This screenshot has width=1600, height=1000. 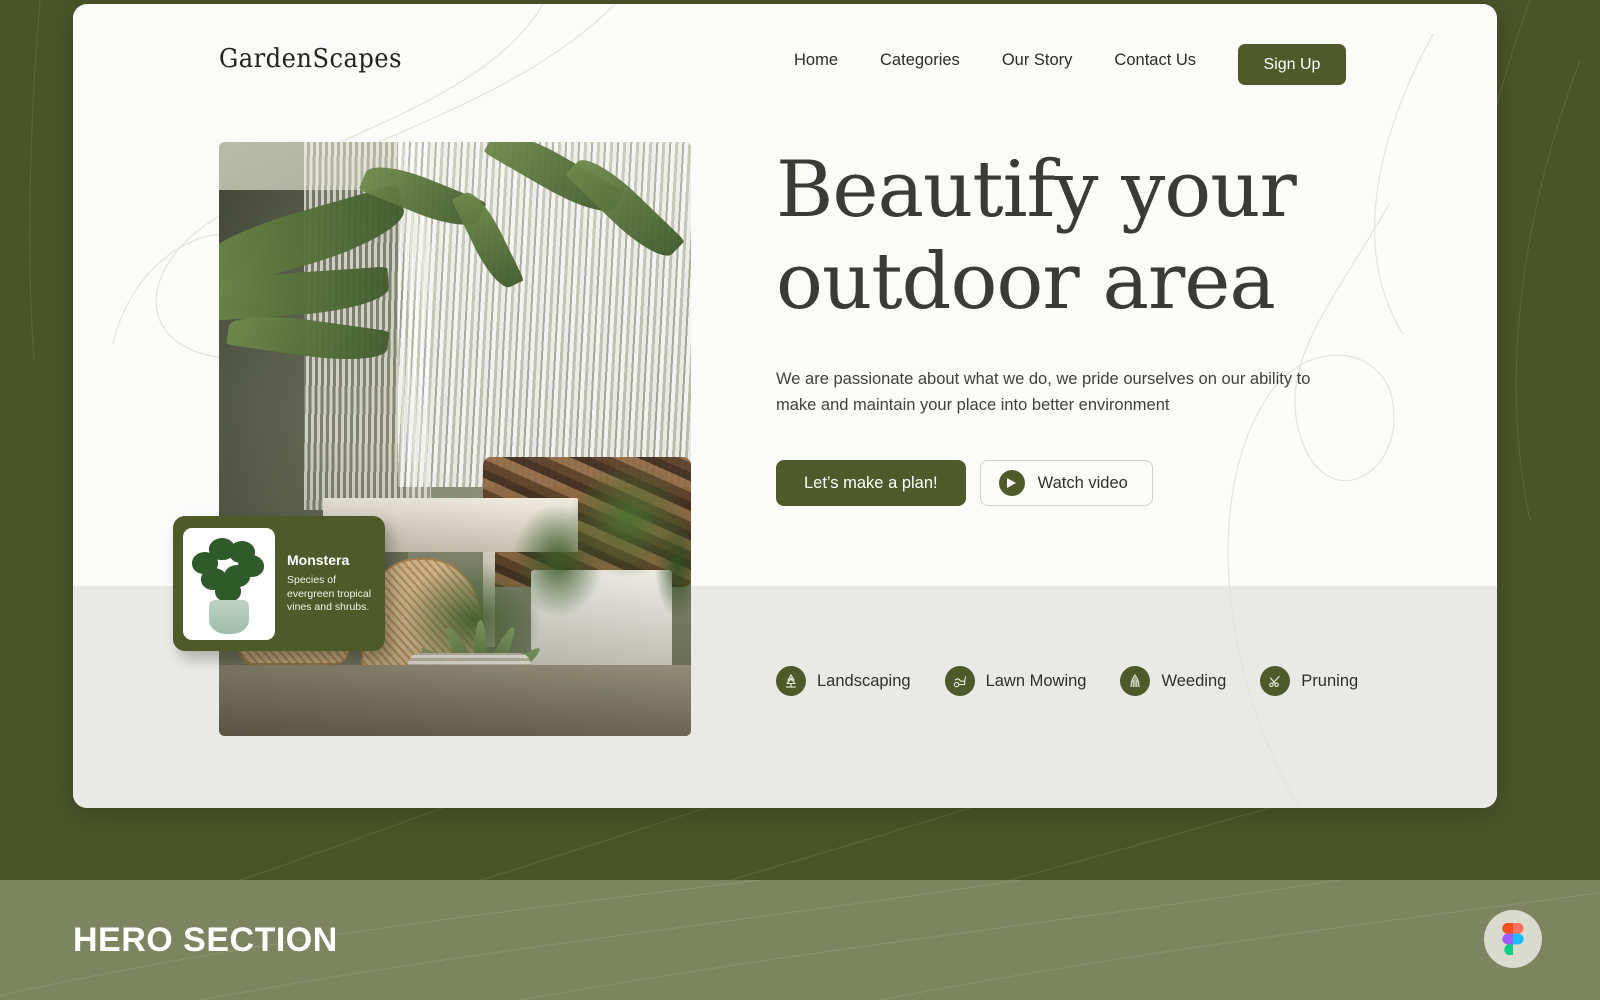 I want to click on service-label-landscaping: Landscaping, so click(x=864, y=680).